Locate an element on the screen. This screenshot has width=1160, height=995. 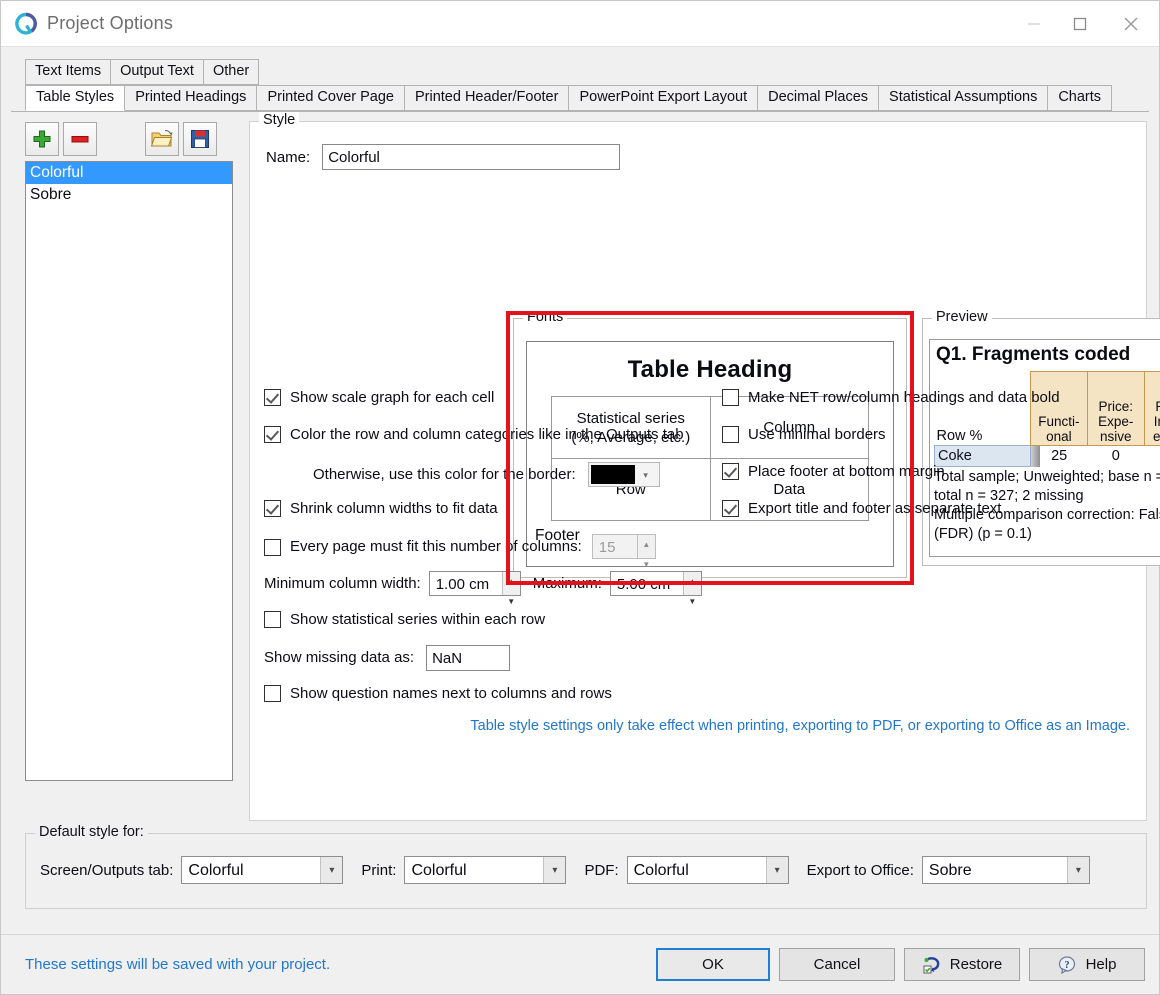
option-show-scale-graph: Show scale graph for each cell is located at coordinates (379, 398).